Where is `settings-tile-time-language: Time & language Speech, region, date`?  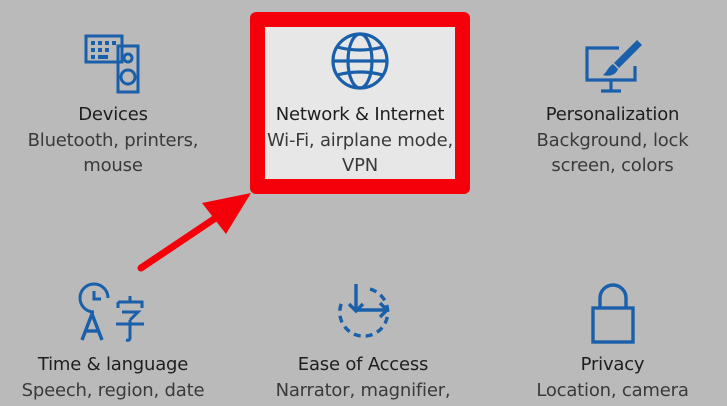
settings-tile-time-language: Time & language Speech, region, date is located at coordinates (113, 328).